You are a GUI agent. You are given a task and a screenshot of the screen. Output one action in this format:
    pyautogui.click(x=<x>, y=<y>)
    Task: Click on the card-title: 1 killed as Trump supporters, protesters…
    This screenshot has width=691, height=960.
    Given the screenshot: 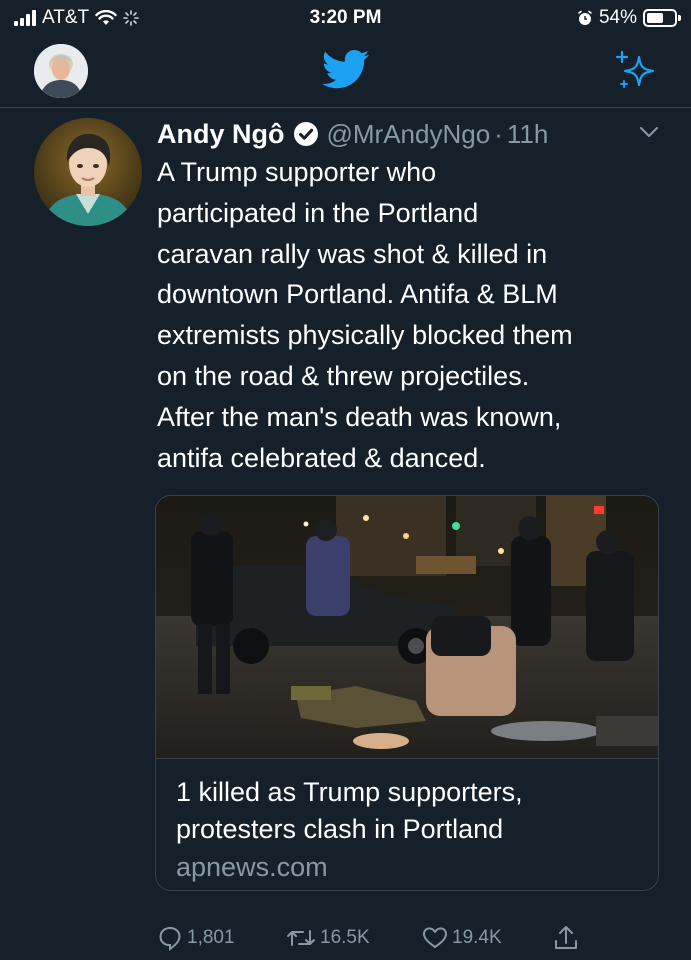 What is the action you would take?
    pyautogui.click(x=349, y=810)
    